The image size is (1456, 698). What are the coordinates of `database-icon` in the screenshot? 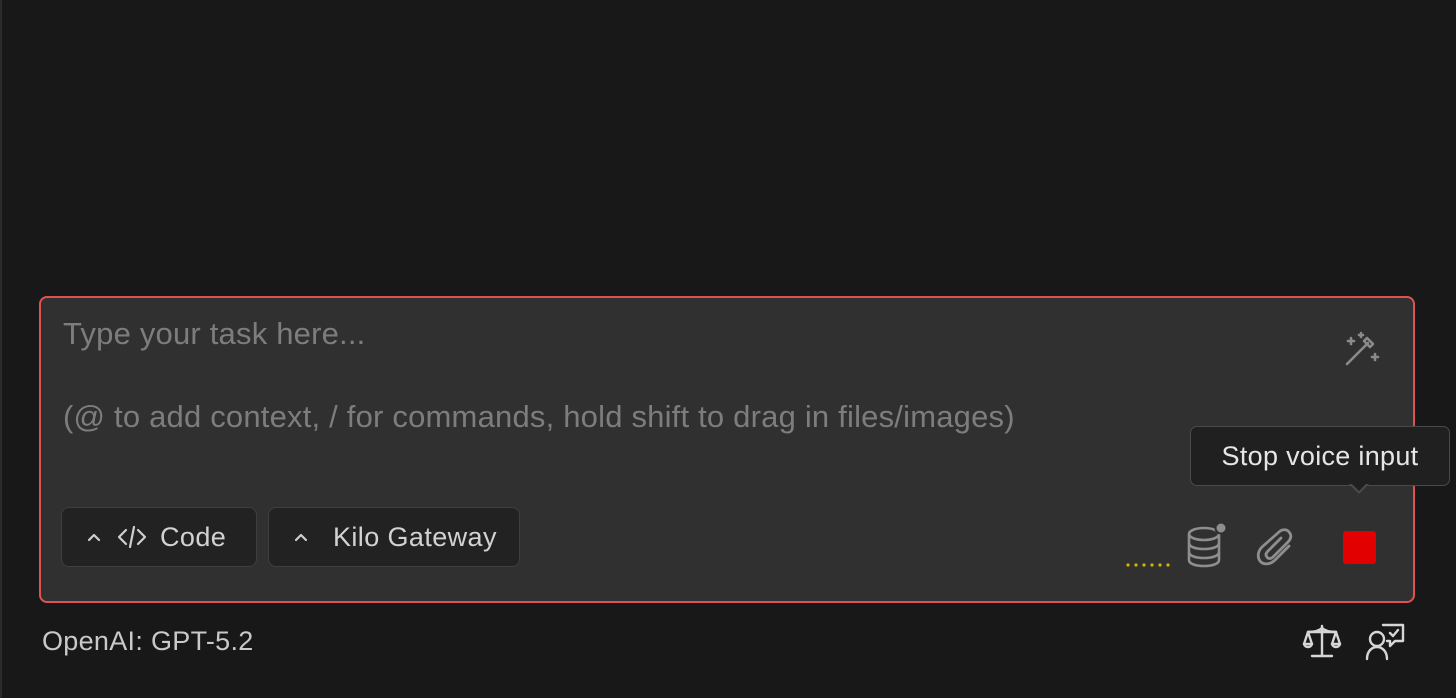 It's located at (1207, 544).